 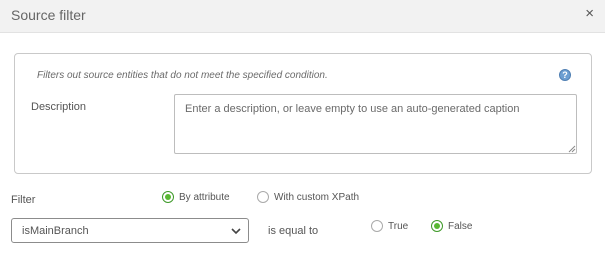 What do you see at coordinates (398, 226) in the screenshot?
I see `radio-label: True` at bounding box center [398, 226].